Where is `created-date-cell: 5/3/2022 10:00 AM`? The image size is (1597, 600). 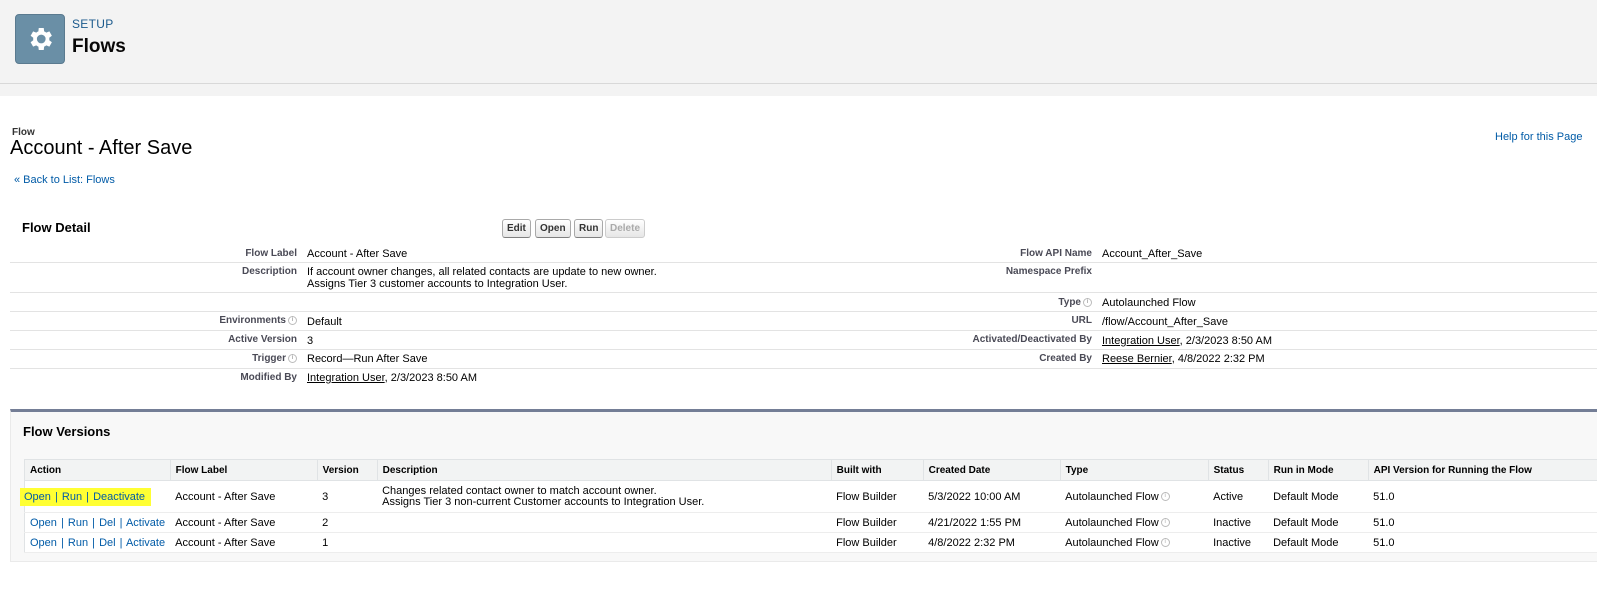
created-date-cell: 5/3/2022 10:00 AM is located at coordinates (992, 496).